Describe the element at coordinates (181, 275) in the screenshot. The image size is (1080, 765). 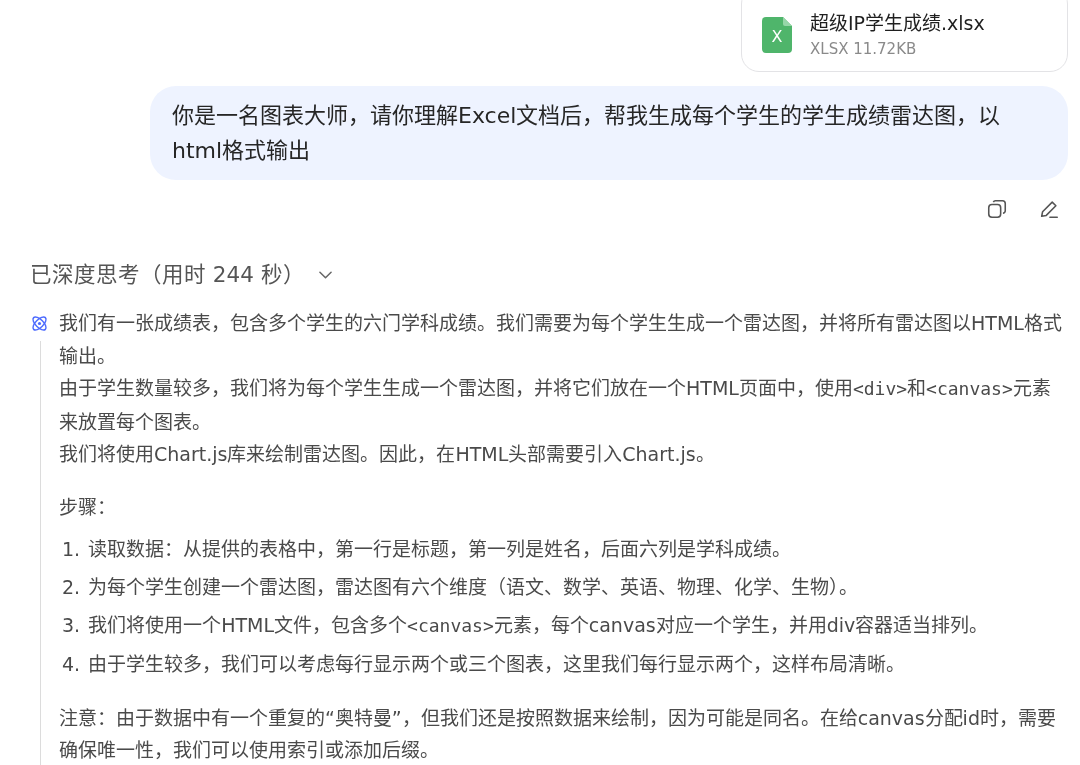
I see `thinking-toggle: 已深度思考（用时 244 秒）` at that location.